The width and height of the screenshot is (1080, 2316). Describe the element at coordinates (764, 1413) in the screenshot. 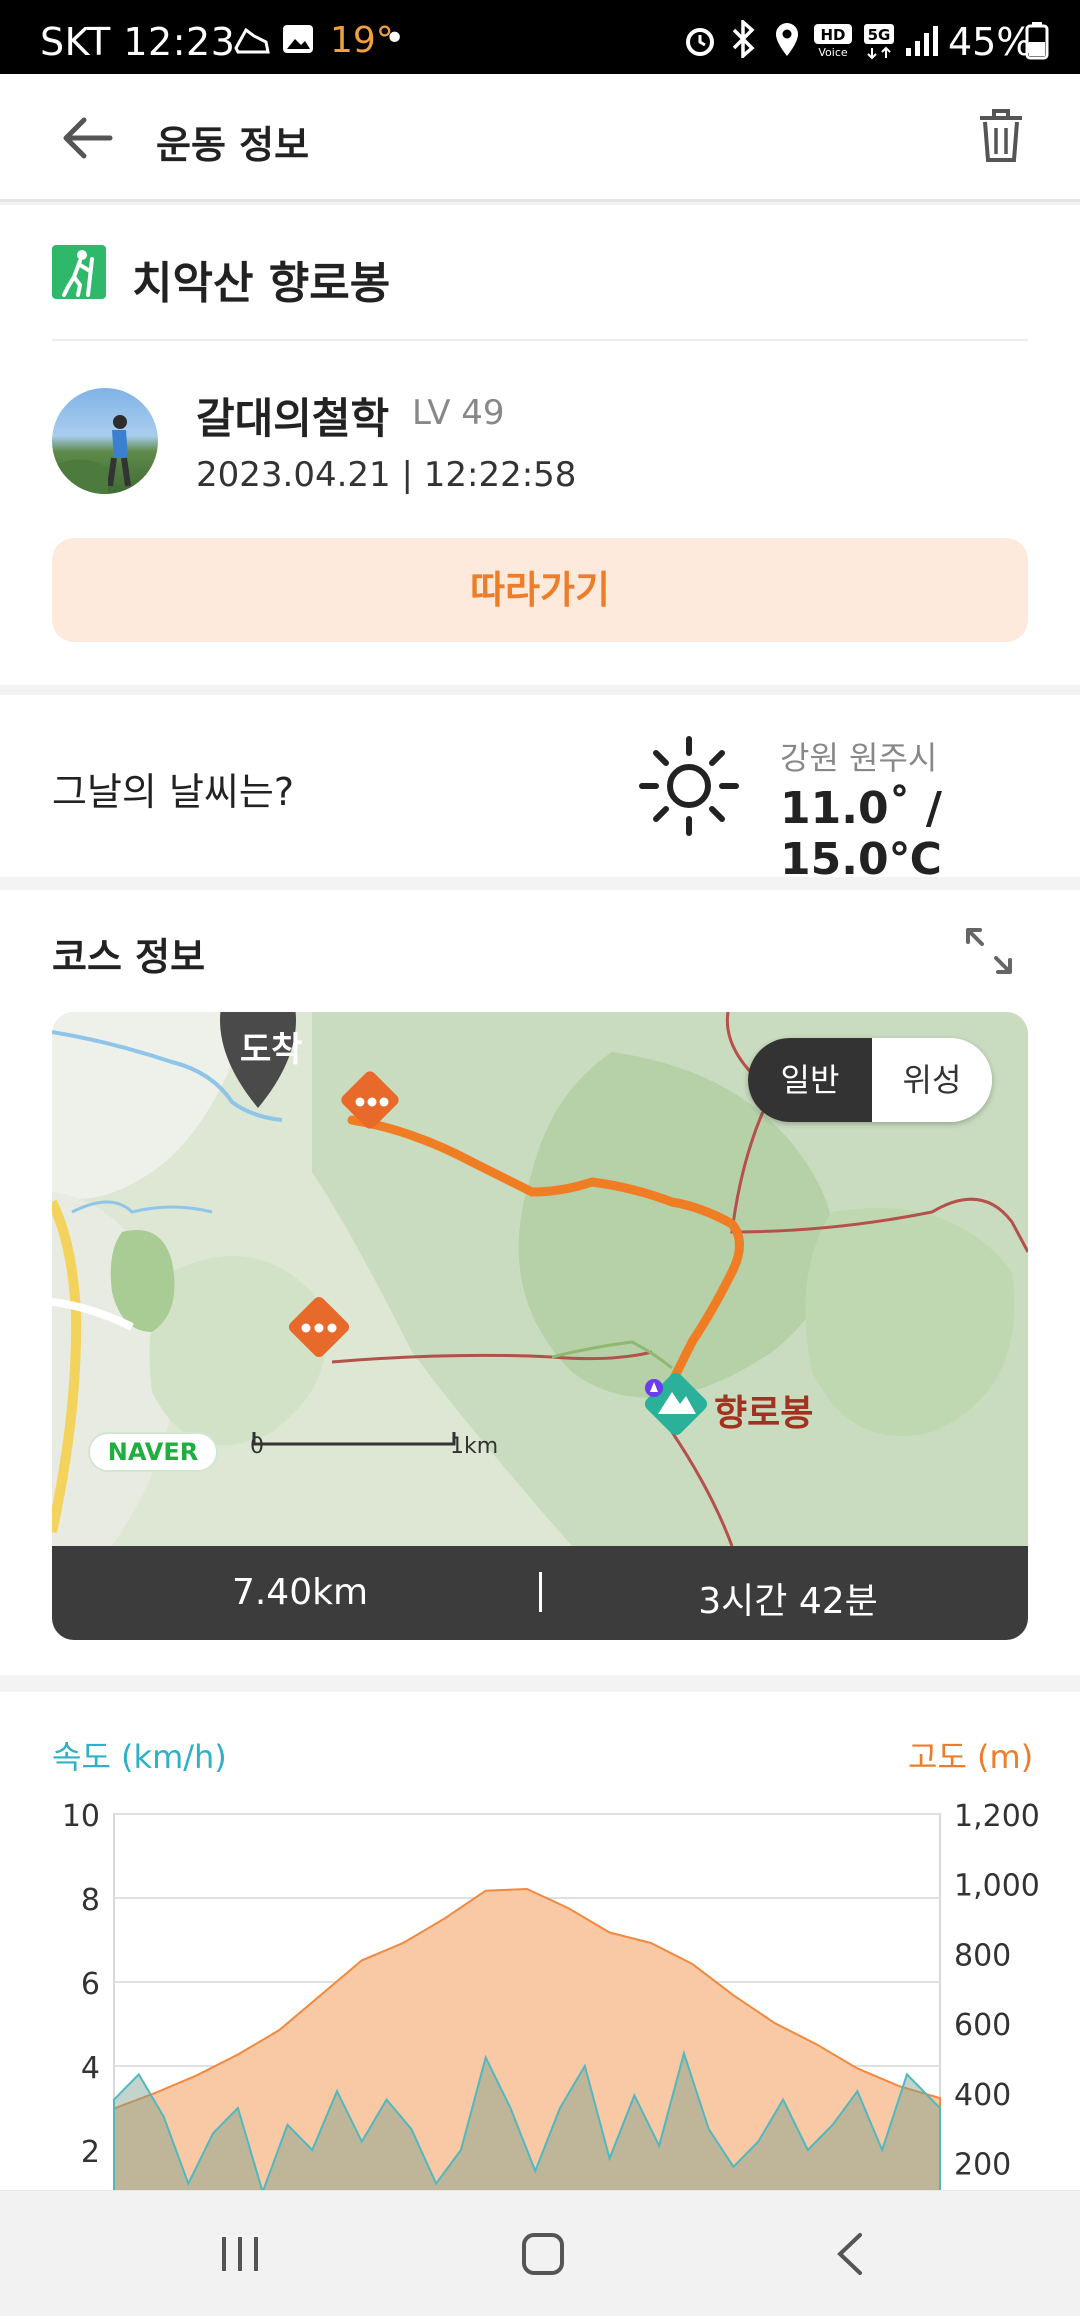

I see `peak-label: 향로봉` at that location.